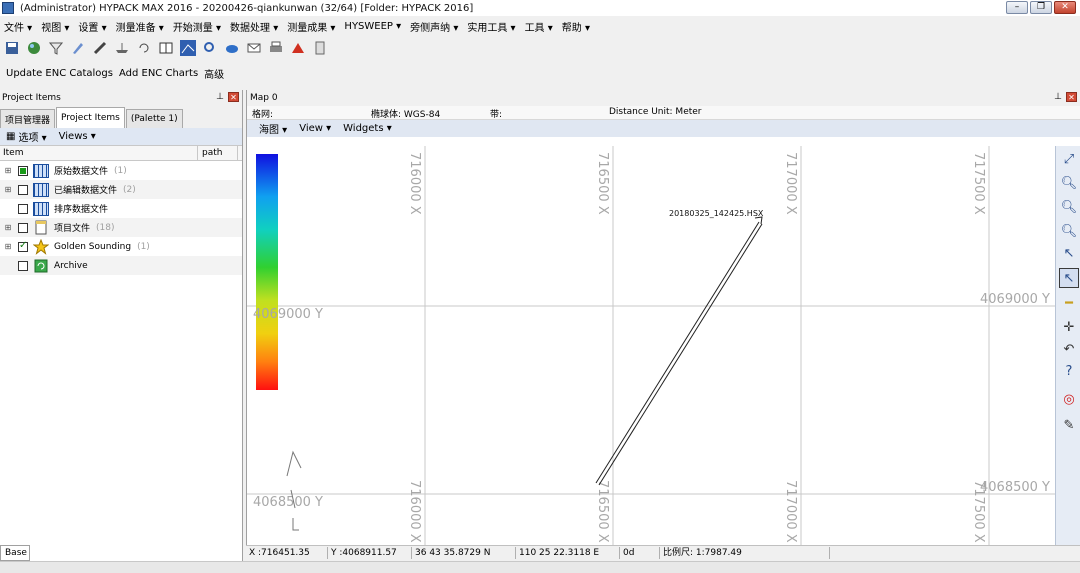 The width and height of the screenshot is (1080, 573). Describe the element at coordinates (233, 97) in the screenshot. I see `panel-close-button: ✕` at that location.